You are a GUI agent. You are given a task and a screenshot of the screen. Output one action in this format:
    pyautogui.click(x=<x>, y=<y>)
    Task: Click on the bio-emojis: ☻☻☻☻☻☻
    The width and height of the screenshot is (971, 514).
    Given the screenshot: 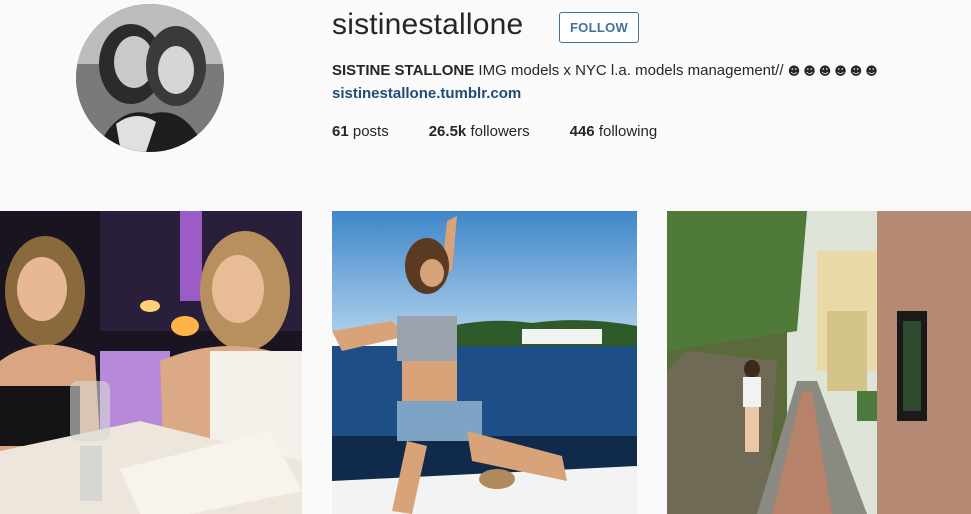 What is the action you would take?
    pyautogui.click(x=834, y=71)
    